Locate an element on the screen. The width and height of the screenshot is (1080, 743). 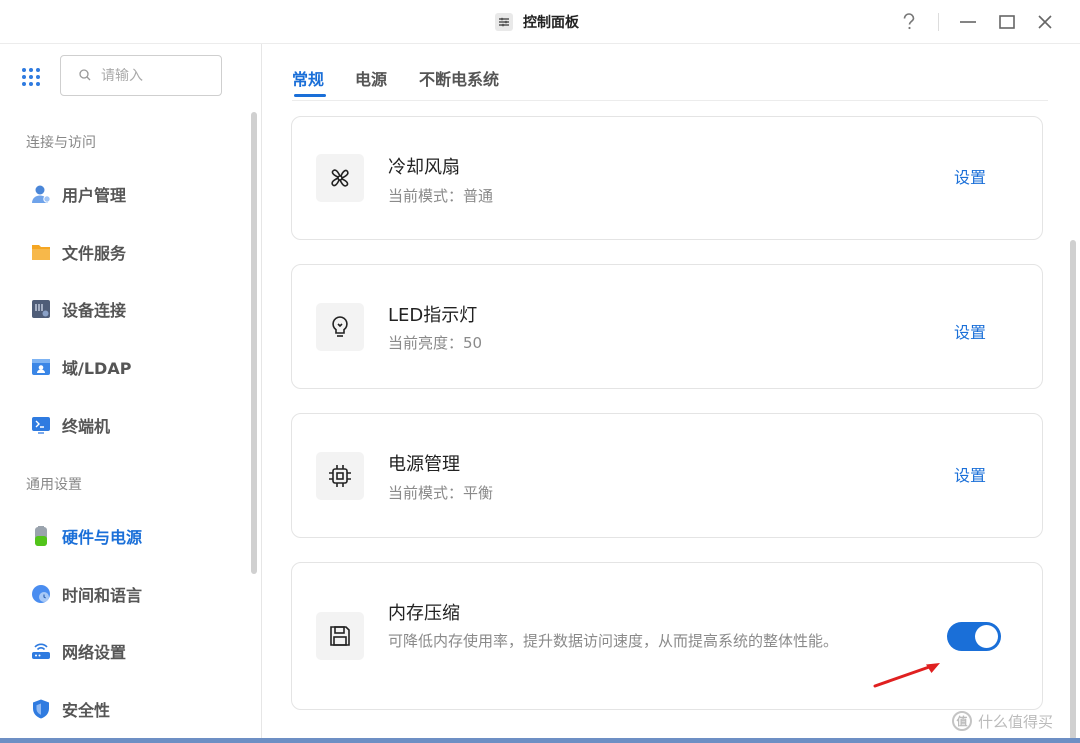
watermark: 值 什么值得买 is located at coordinates (1002, 721).